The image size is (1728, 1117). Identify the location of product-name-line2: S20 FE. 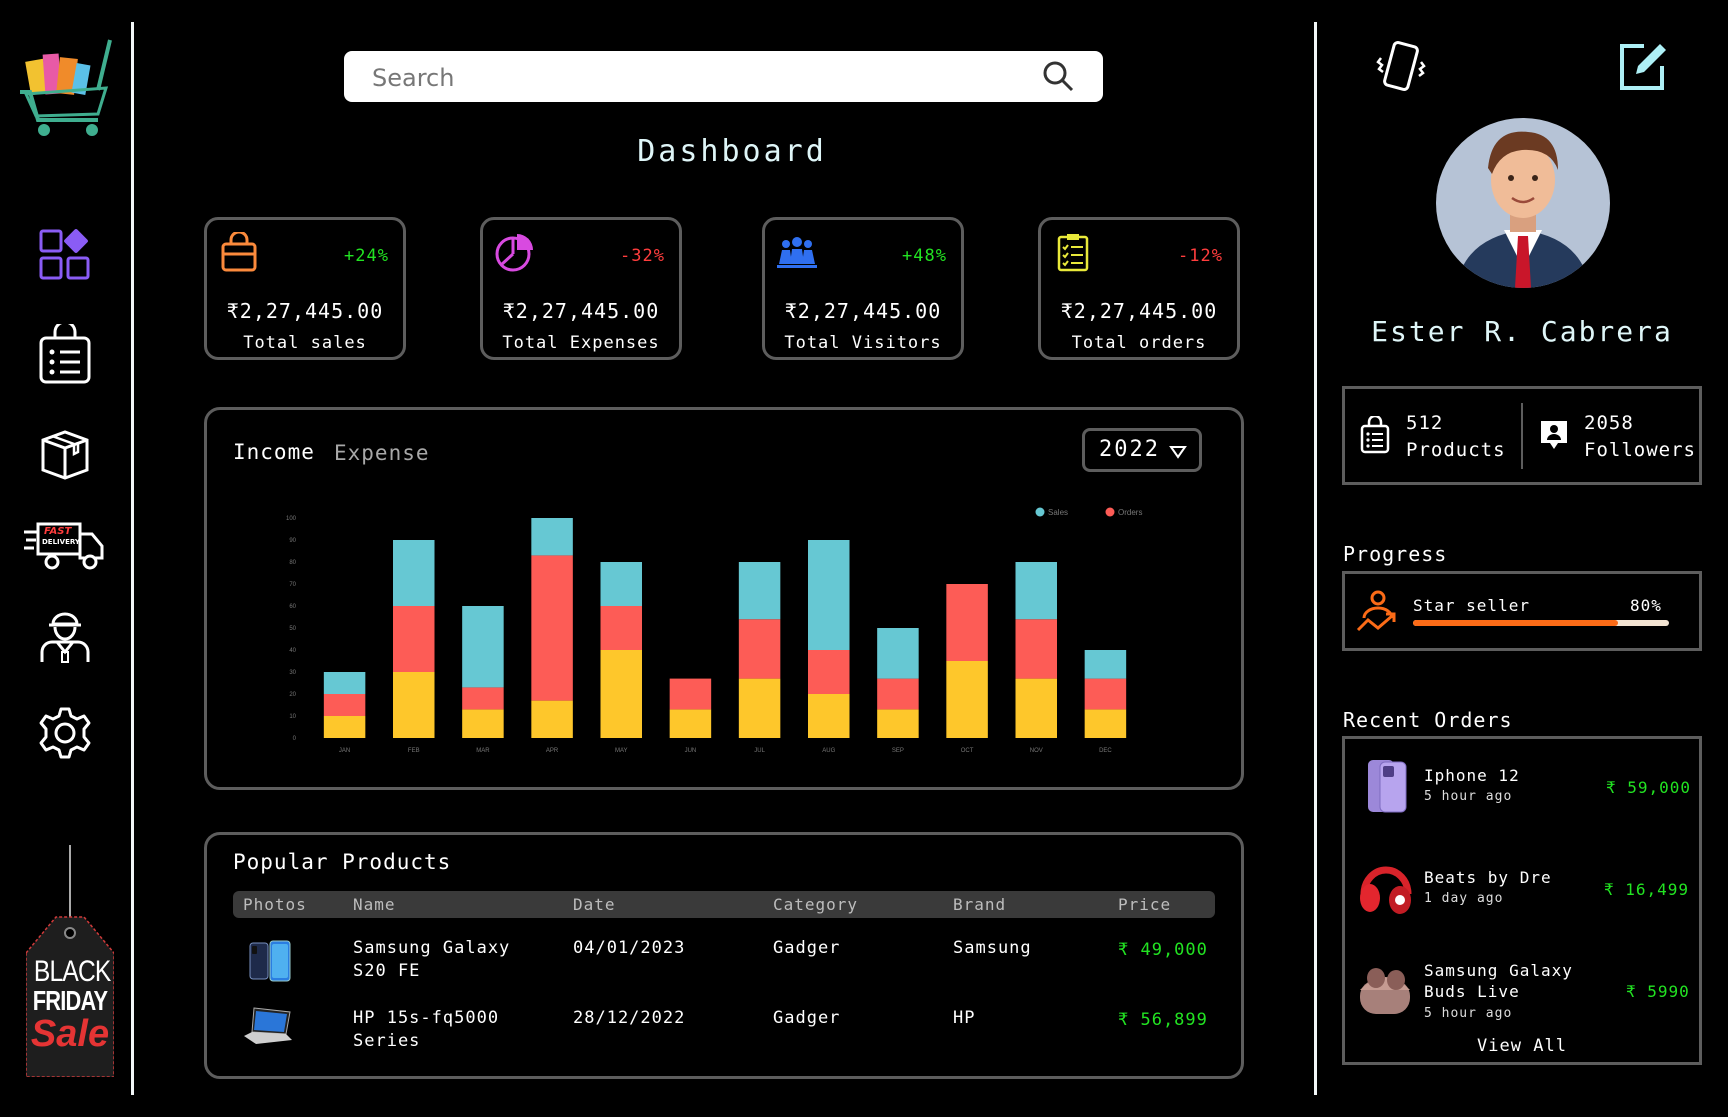
(387, 971).